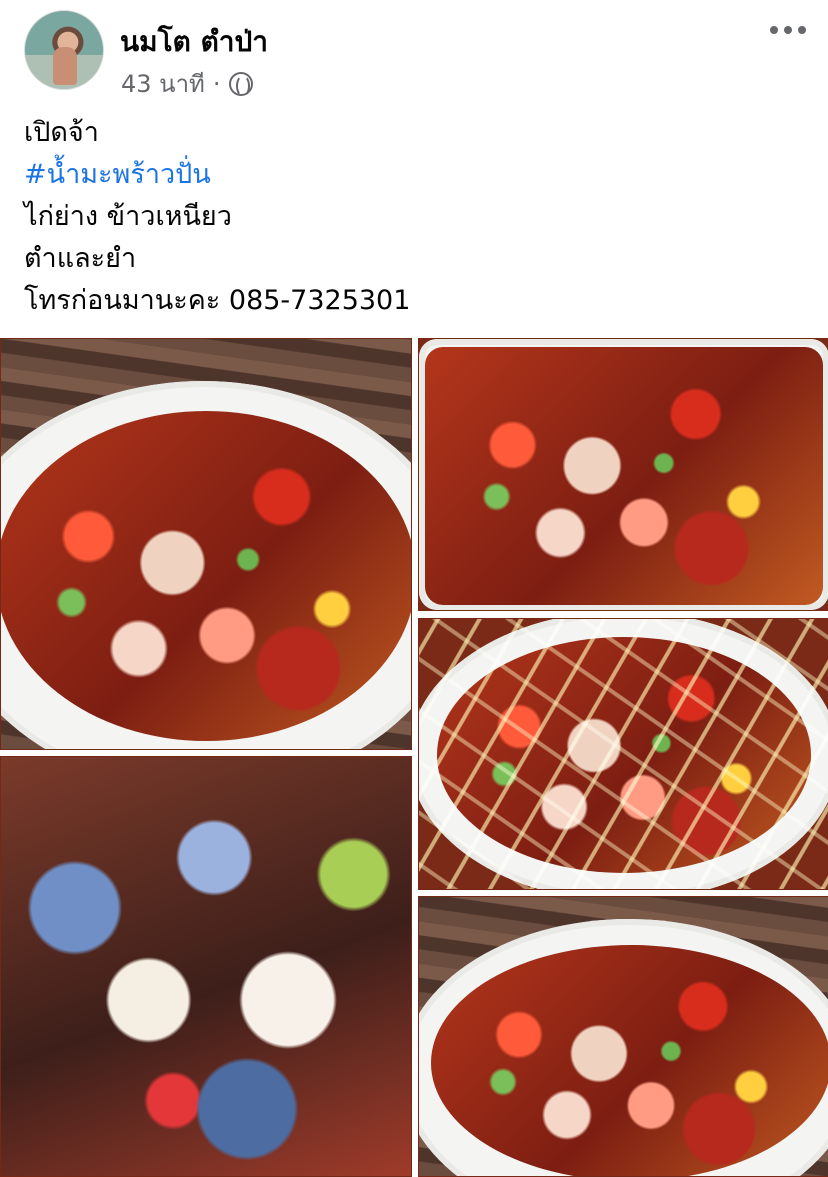  I want to click on more-options-icon, so click(788, 30).